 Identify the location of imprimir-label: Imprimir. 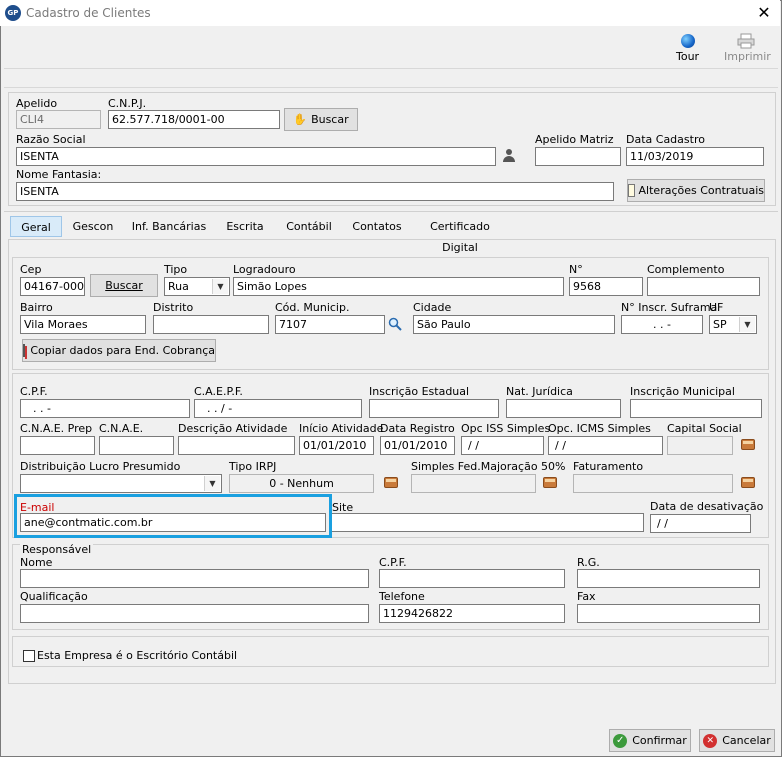
(747, 56).